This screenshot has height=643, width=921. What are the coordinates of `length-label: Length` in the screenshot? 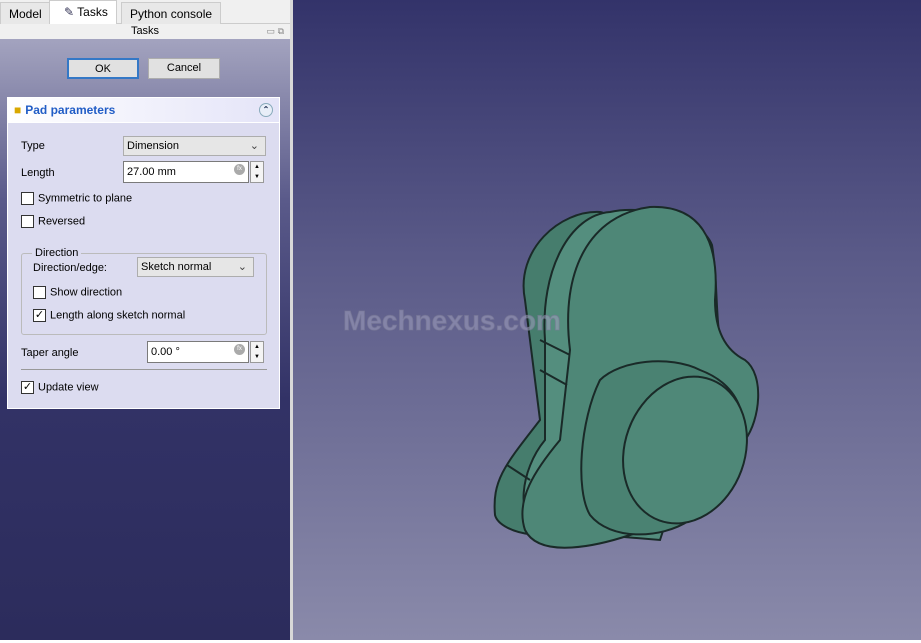 It's located at (38, 173).